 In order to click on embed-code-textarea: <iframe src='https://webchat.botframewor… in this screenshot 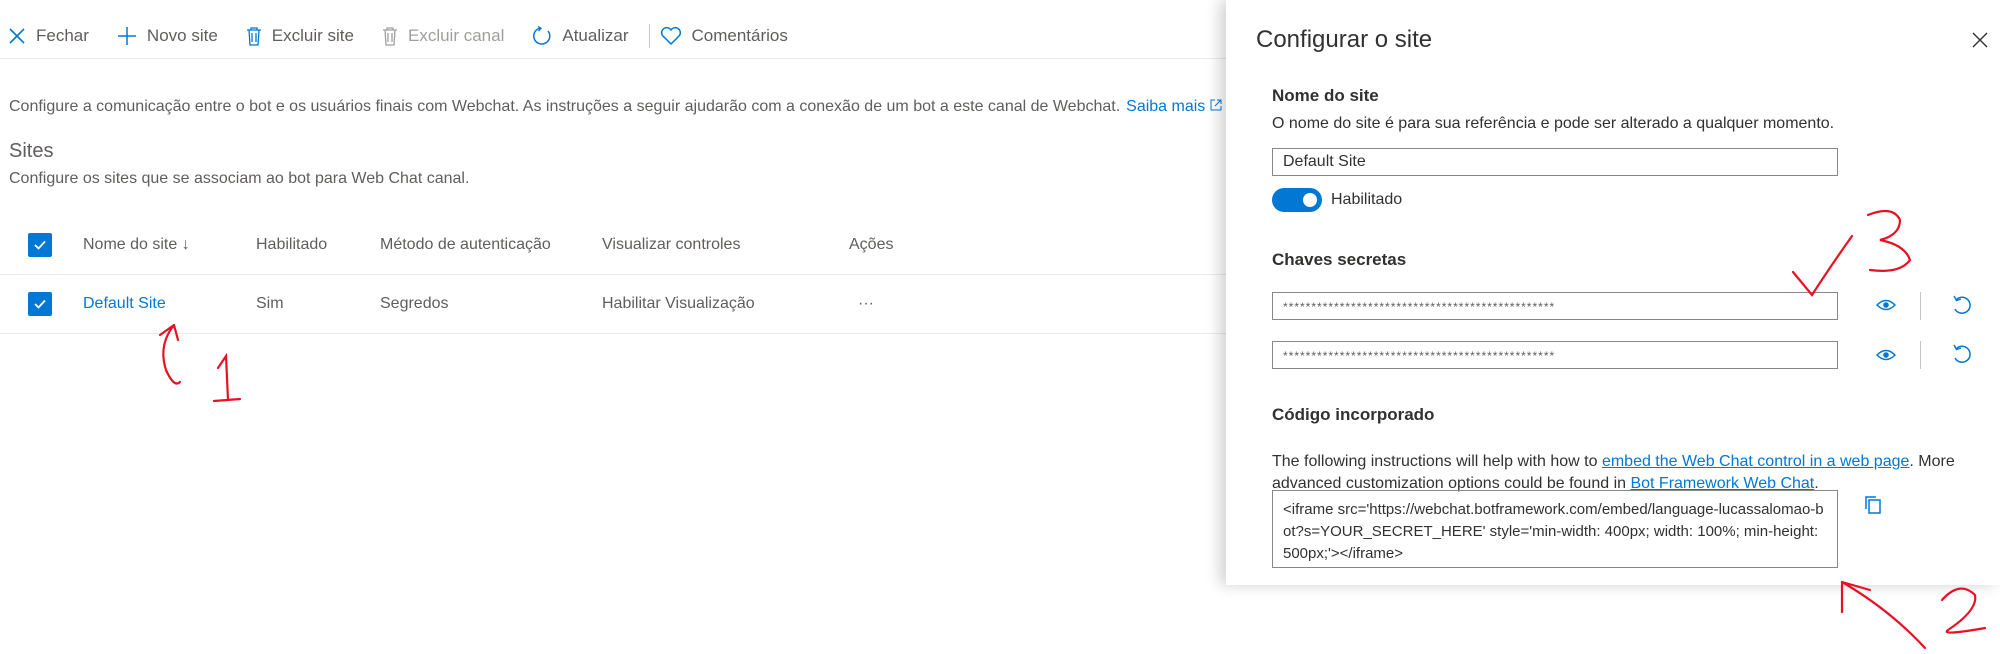, I will do `click(1555, 529)`.